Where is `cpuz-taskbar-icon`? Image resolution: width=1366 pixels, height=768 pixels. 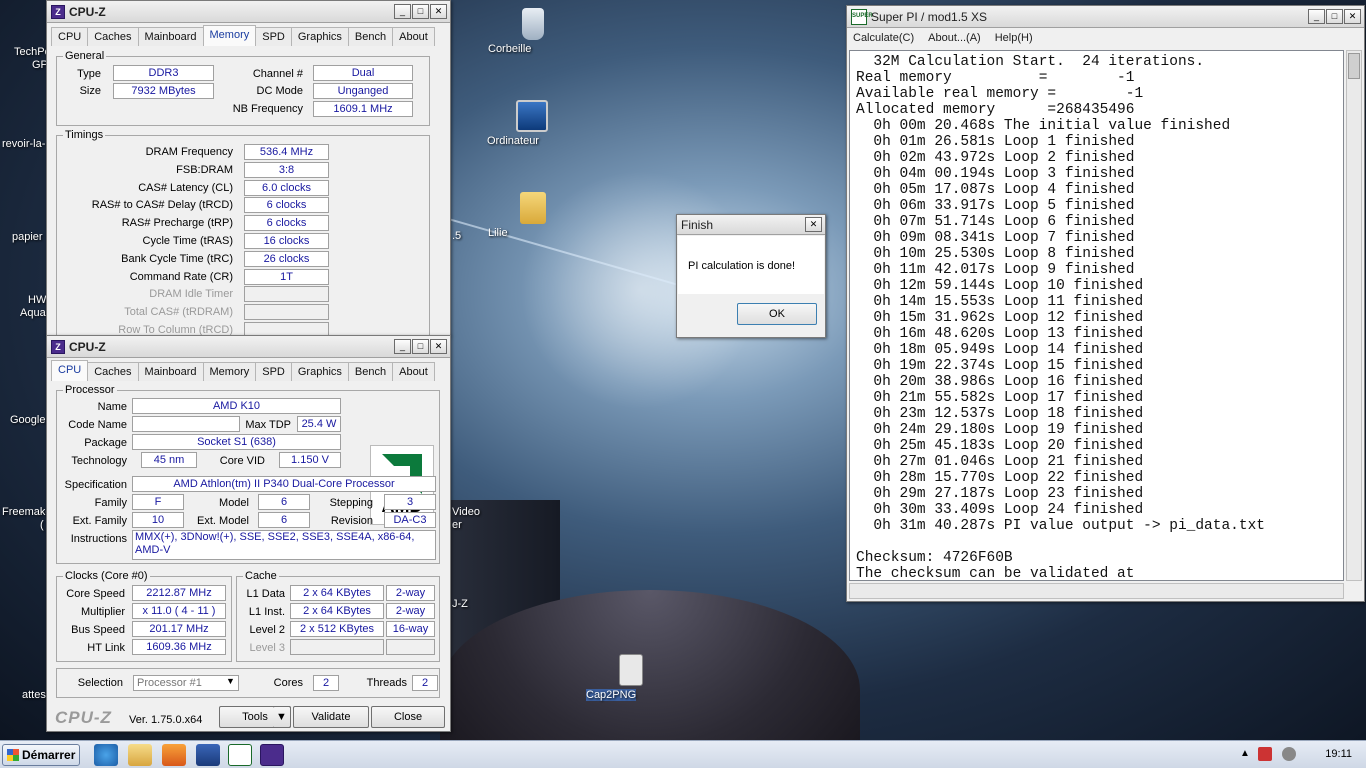
cpuz-taskbar-icon is located at coordinates (272, 755).